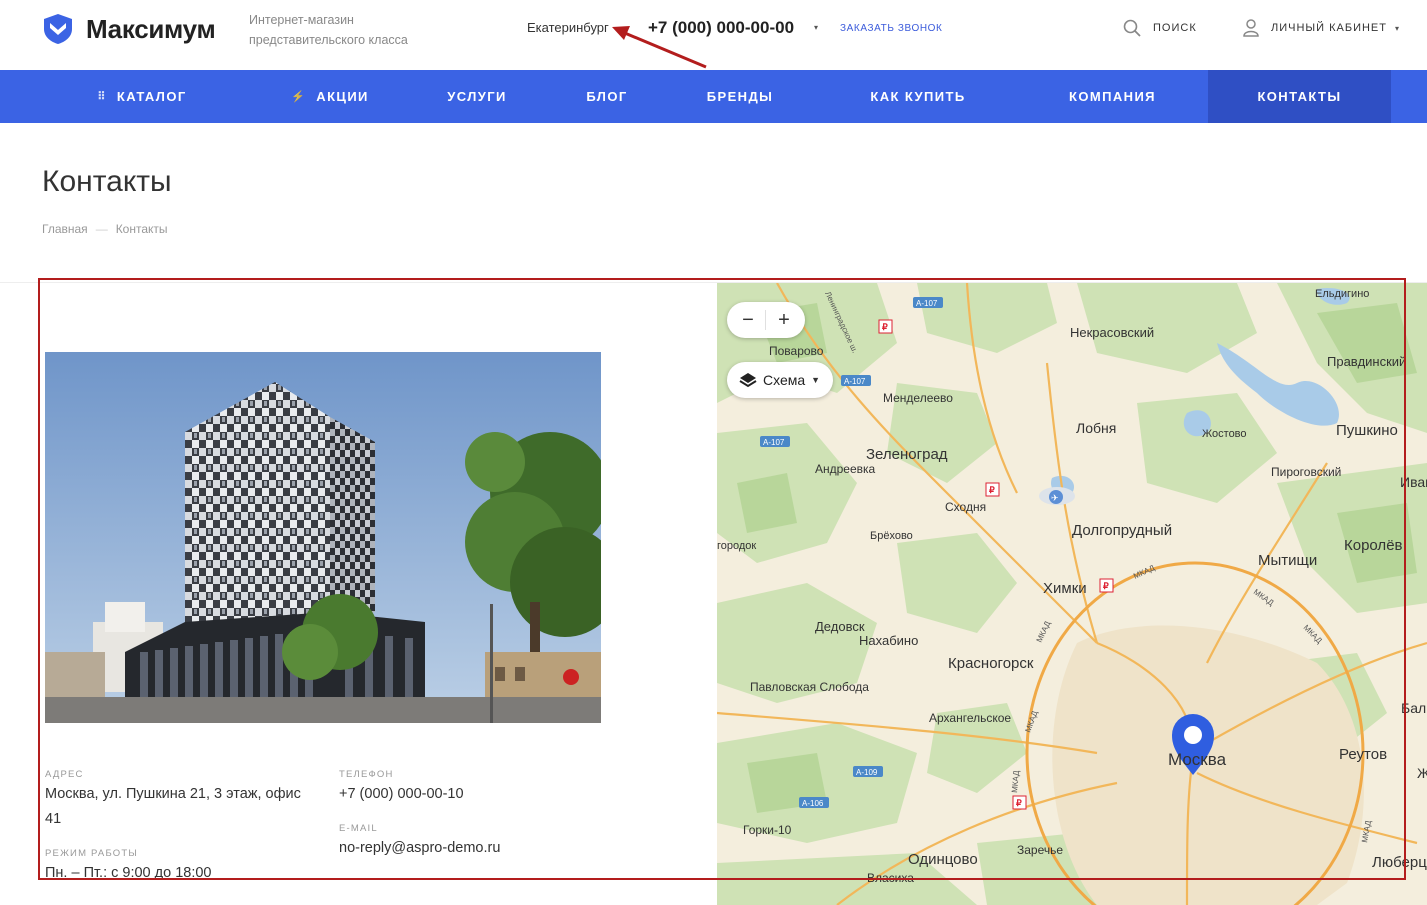  What do you see at coordinates (840, 626) in the screenshot?
I see `map-place-label: Дедовск` at bounding box center [840, 626].